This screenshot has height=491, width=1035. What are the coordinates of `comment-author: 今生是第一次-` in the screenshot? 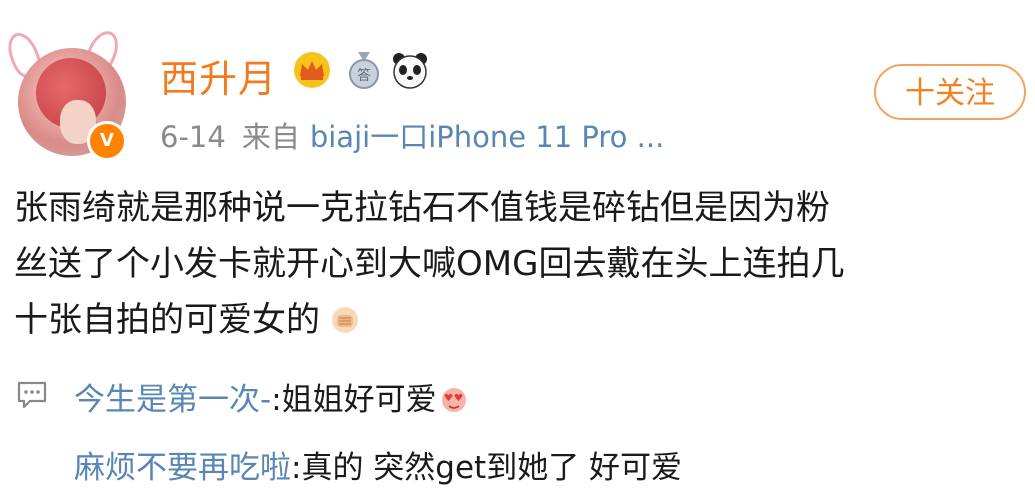 It's located at (172, 400).